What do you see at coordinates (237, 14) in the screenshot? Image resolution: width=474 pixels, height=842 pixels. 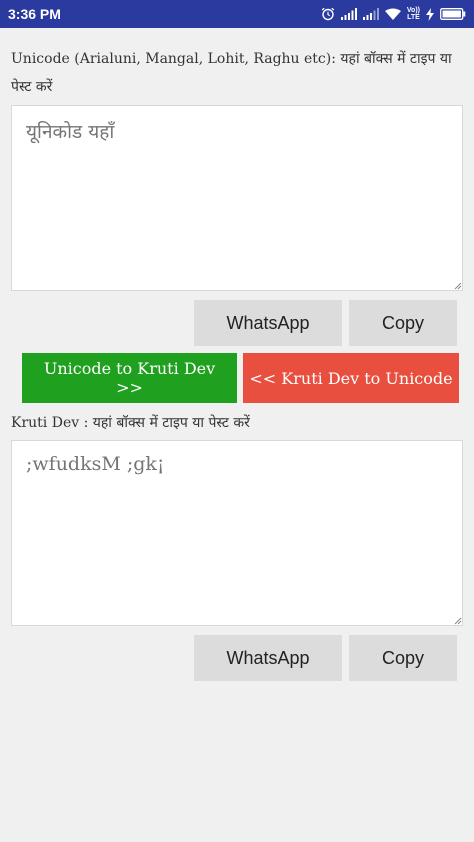 I see `status-bar: 3:36 PM Vo)) LTE` at bounding box center [237, 14].